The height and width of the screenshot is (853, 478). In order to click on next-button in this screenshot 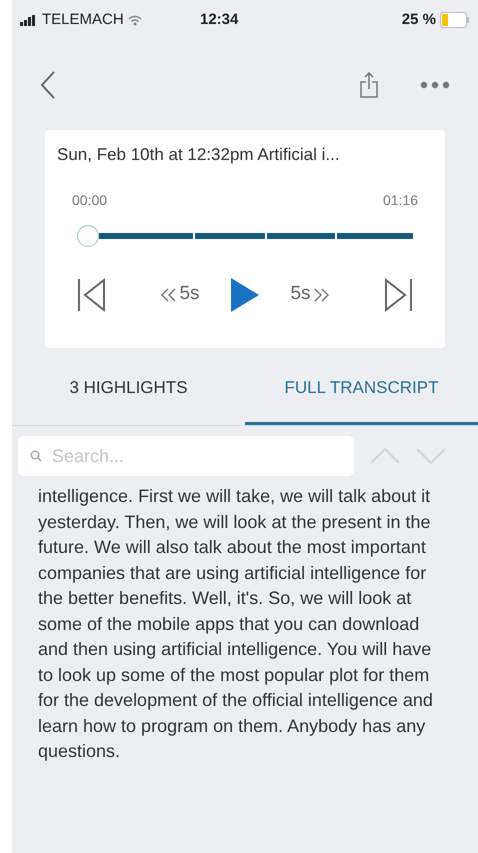, I will do `click(397, 295)`.